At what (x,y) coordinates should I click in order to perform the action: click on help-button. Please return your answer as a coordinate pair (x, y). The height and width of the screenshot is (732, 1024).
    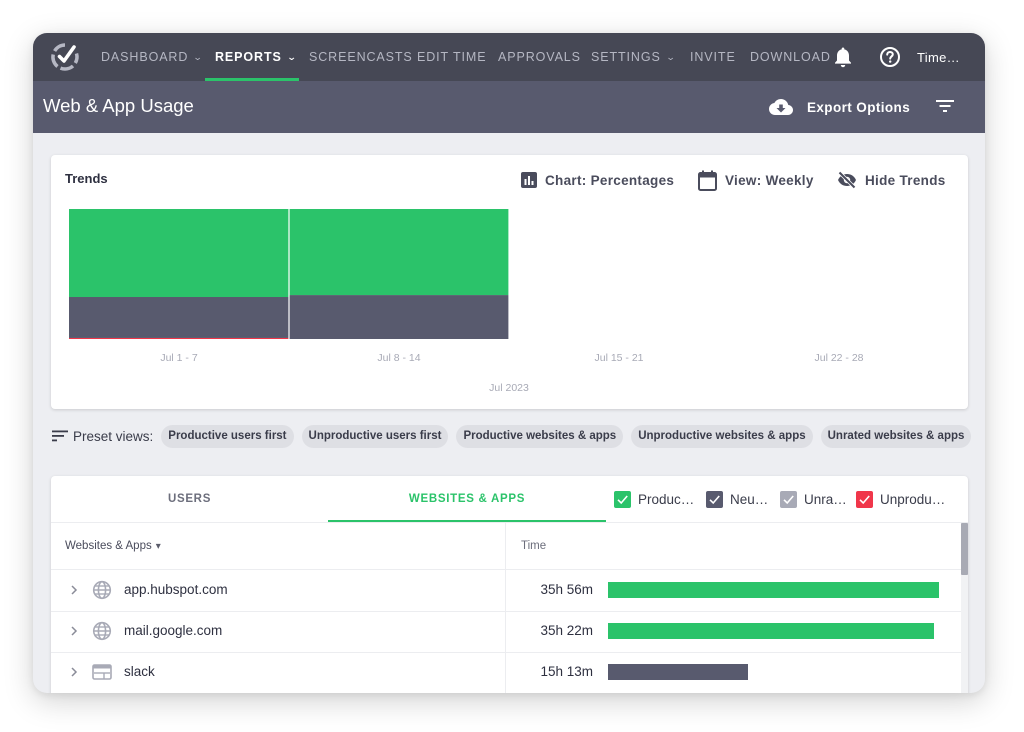
    Looking at the image, I should click on (890, 57).